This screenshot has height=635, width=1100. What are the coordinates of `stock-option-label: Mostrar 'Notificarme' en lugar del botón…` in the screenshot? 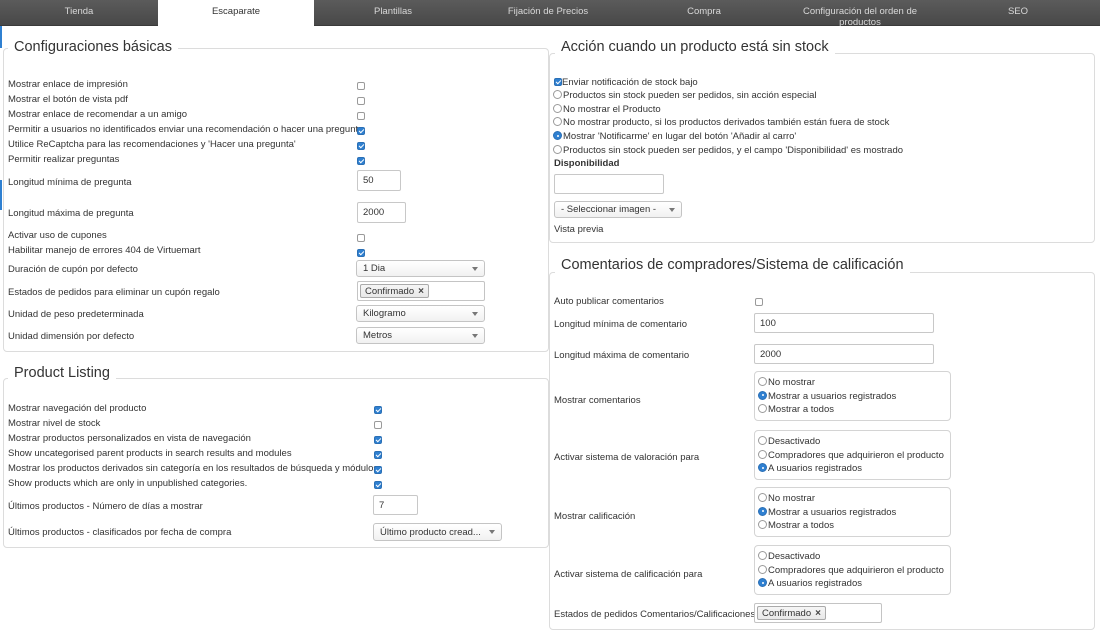 It's located at (680, 136).